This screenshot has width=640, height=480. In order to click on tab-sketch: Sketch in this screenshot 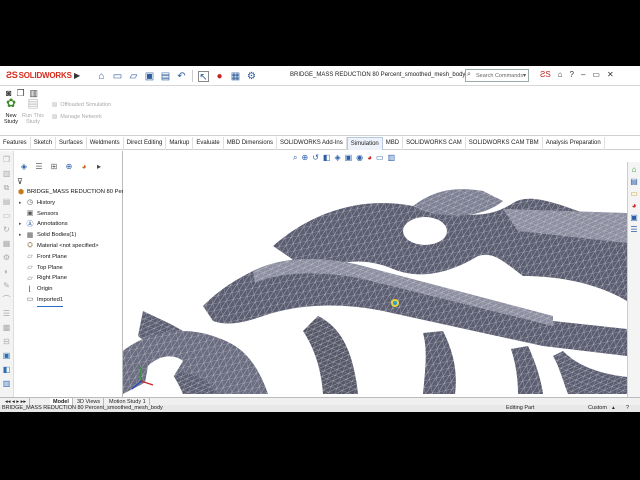, I will do `click(44, 143)`.